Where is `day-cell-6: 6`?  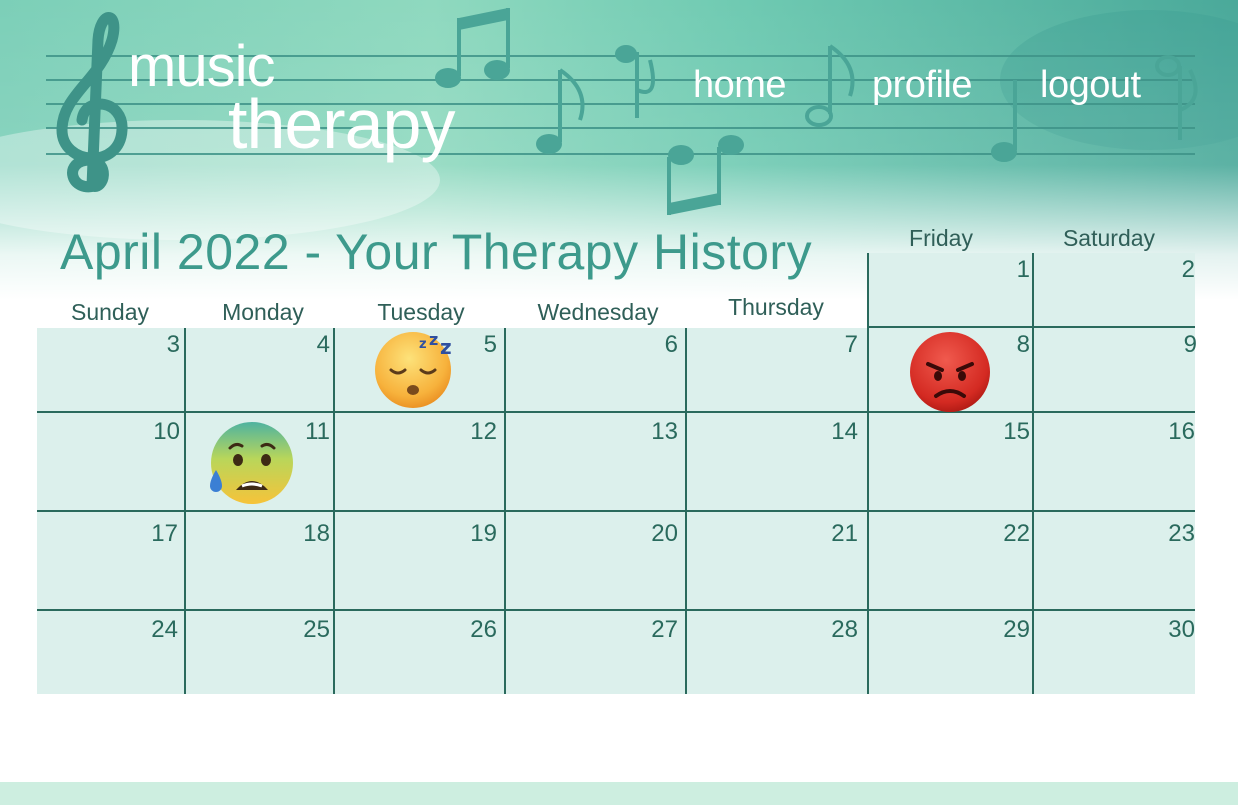 day-cell-6: 6 is located at coordinates (648, 345).